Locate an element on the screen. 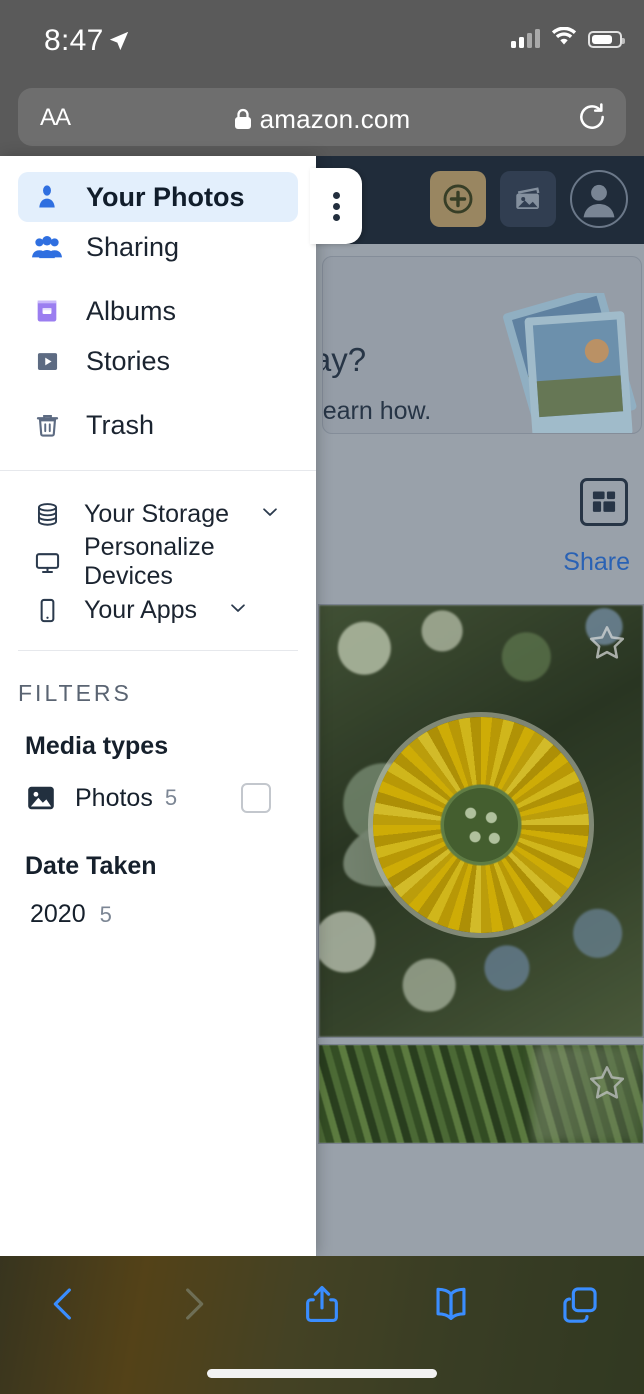  sidebar-item-label: Trash is located at coordinates (120, 424).